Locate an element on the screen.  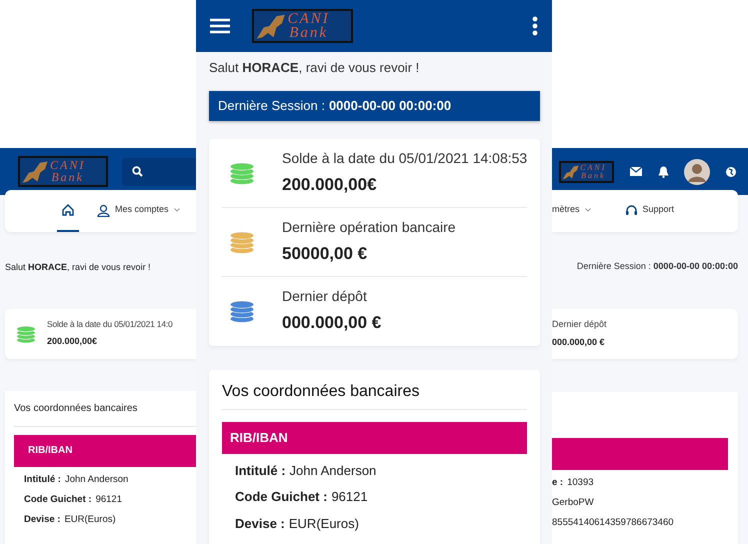
menu-icon is located at coordinates (220, 26).